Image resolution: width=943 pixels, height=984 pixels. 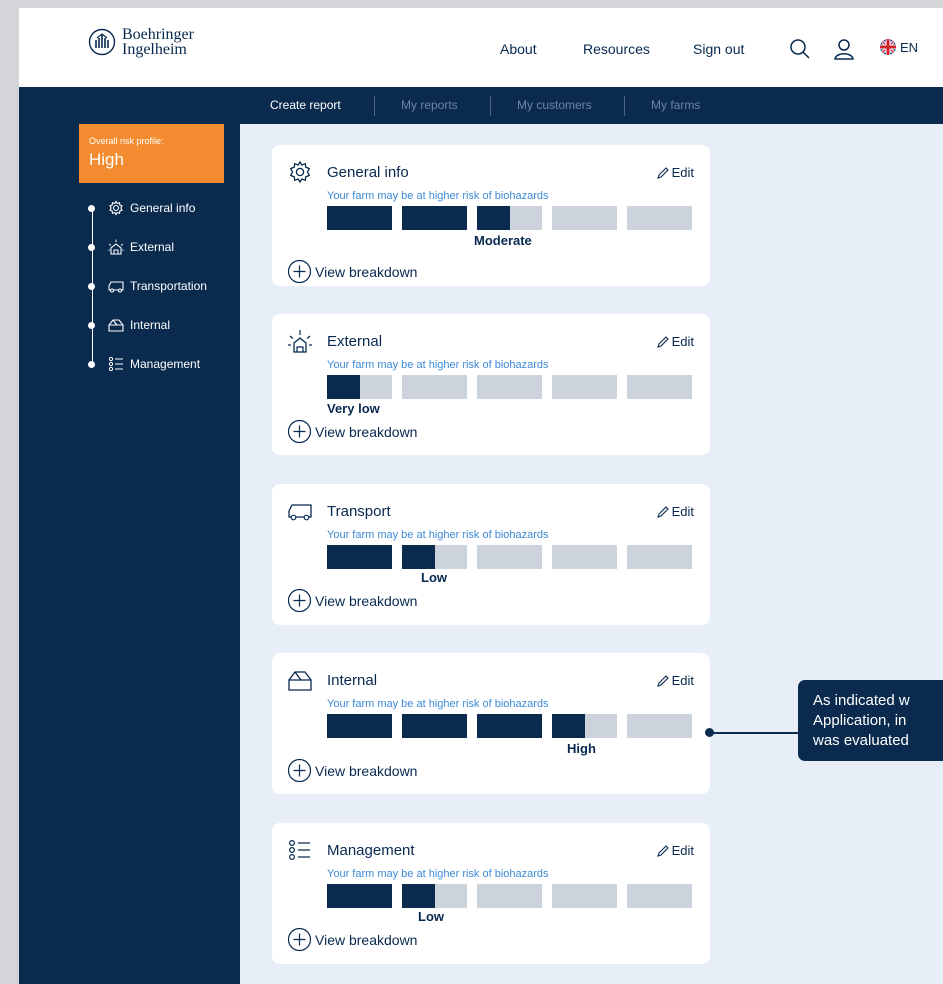 I want to click on sidebar-item-label: General info, so click(x=163, y=208).